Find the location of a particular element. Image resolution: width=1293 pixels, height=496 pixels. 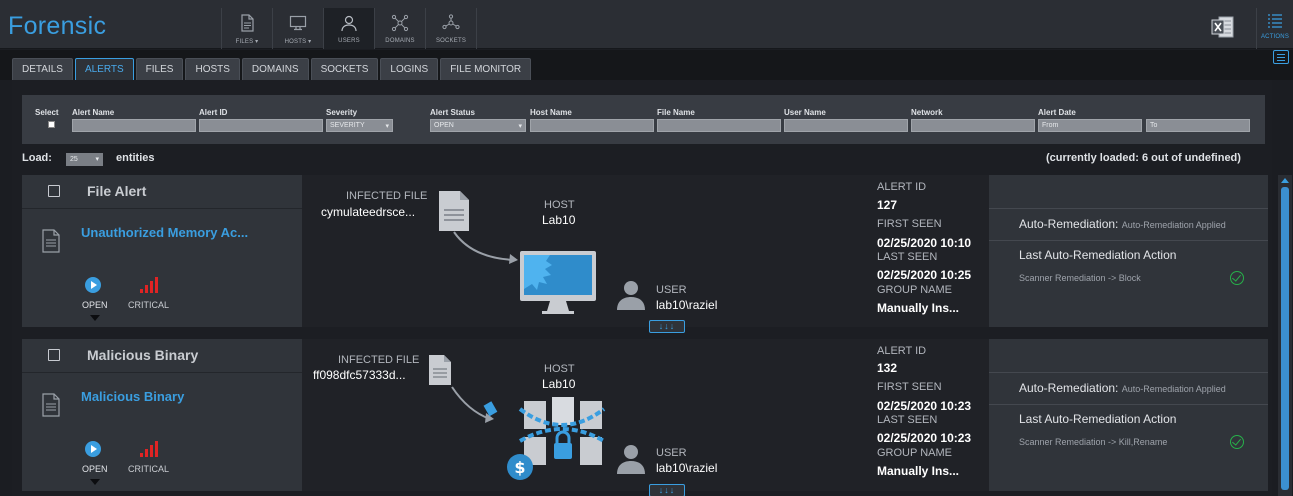

file-name-filter: File Name is located at coordinates (719, 120).